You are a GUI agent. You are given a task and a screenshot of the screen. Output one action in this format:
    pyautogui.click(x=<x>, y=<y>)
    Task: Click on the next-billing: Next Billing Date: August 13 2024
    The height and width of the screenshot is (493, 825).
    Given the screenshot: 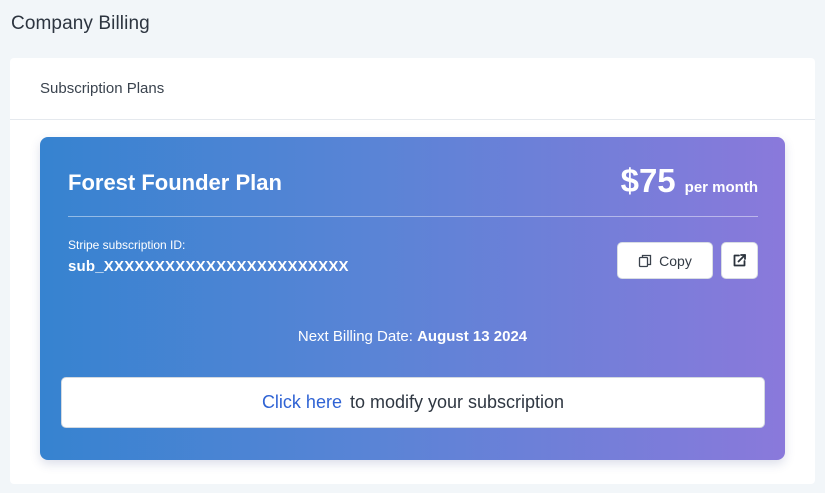 What is the action you would take?
    pyautogui.click(x=412, y=336)
    